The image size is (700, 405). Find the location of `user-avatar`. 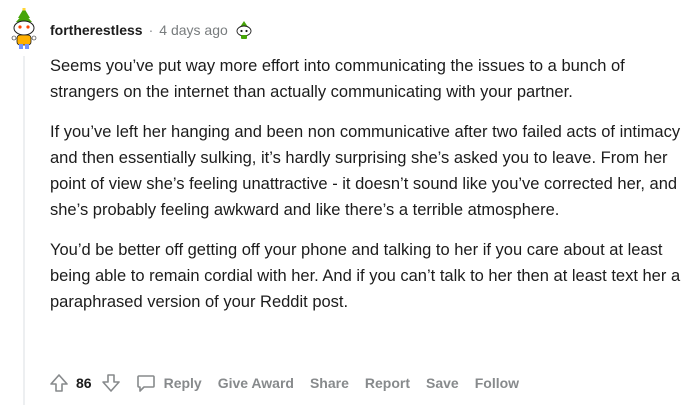

user-avatar is located at coordinates (24, 28).